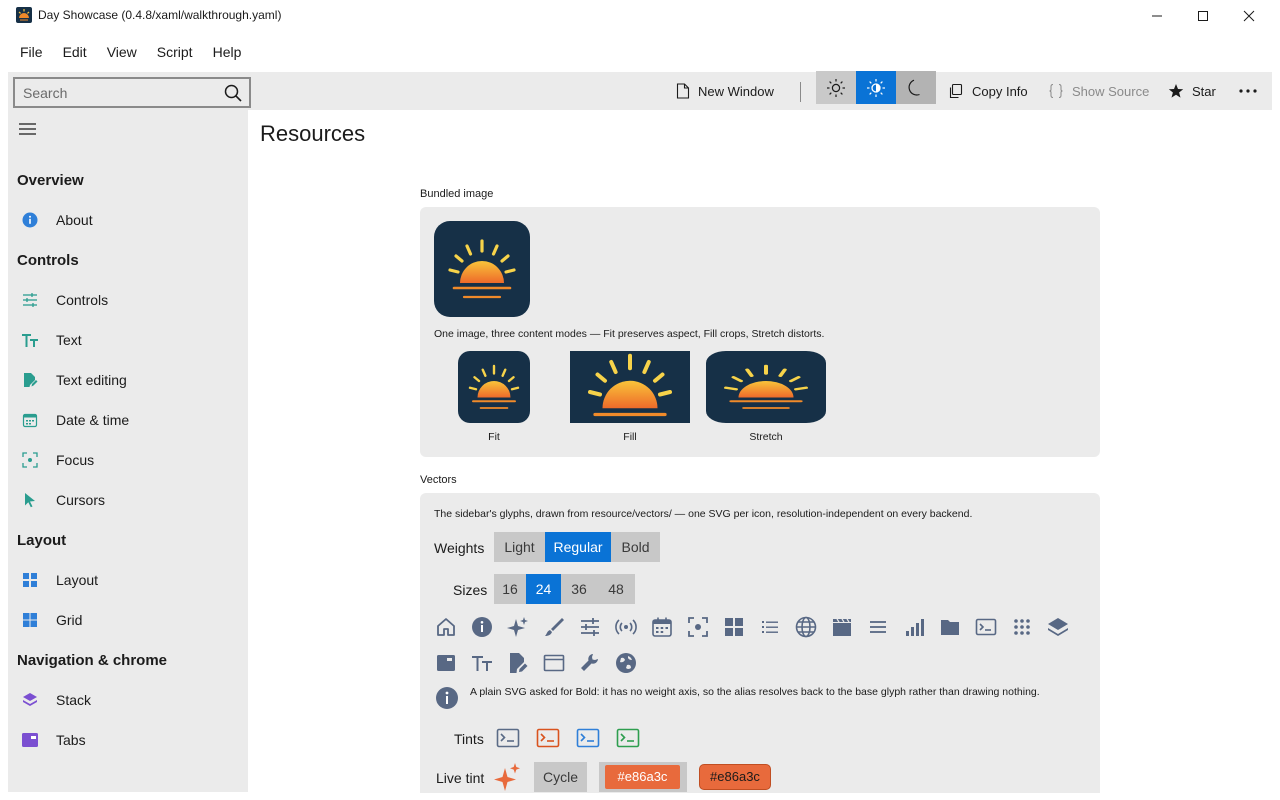 The width and height of the screenshot is (1280, 800). What do you see at coordinates (130, 420) in the screenshot?
I see `sidebar-item-date-time: Date & time` at bounding box center [130, 420].